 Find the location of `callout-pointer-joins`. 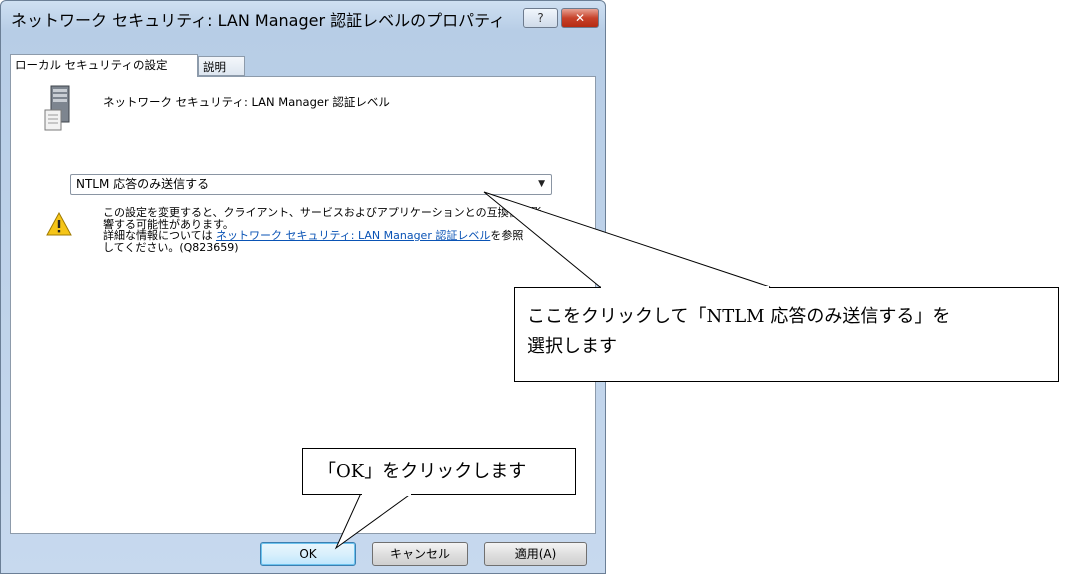

callout-pointer-joins is located at coordinates (565, 391).